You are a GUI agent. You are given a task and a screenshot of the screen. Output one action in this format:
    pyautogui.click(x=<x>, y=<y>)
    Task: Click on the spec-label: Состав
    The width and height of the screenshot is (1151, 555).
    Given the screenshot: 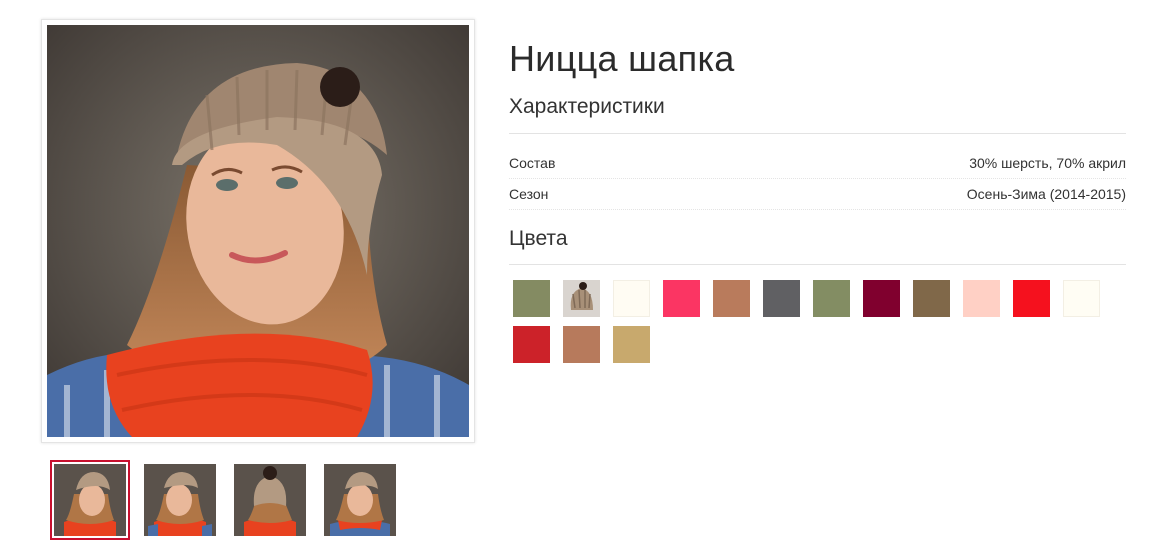 What is the action you would take?
    pyautogui.click(x=532, y=163)
    